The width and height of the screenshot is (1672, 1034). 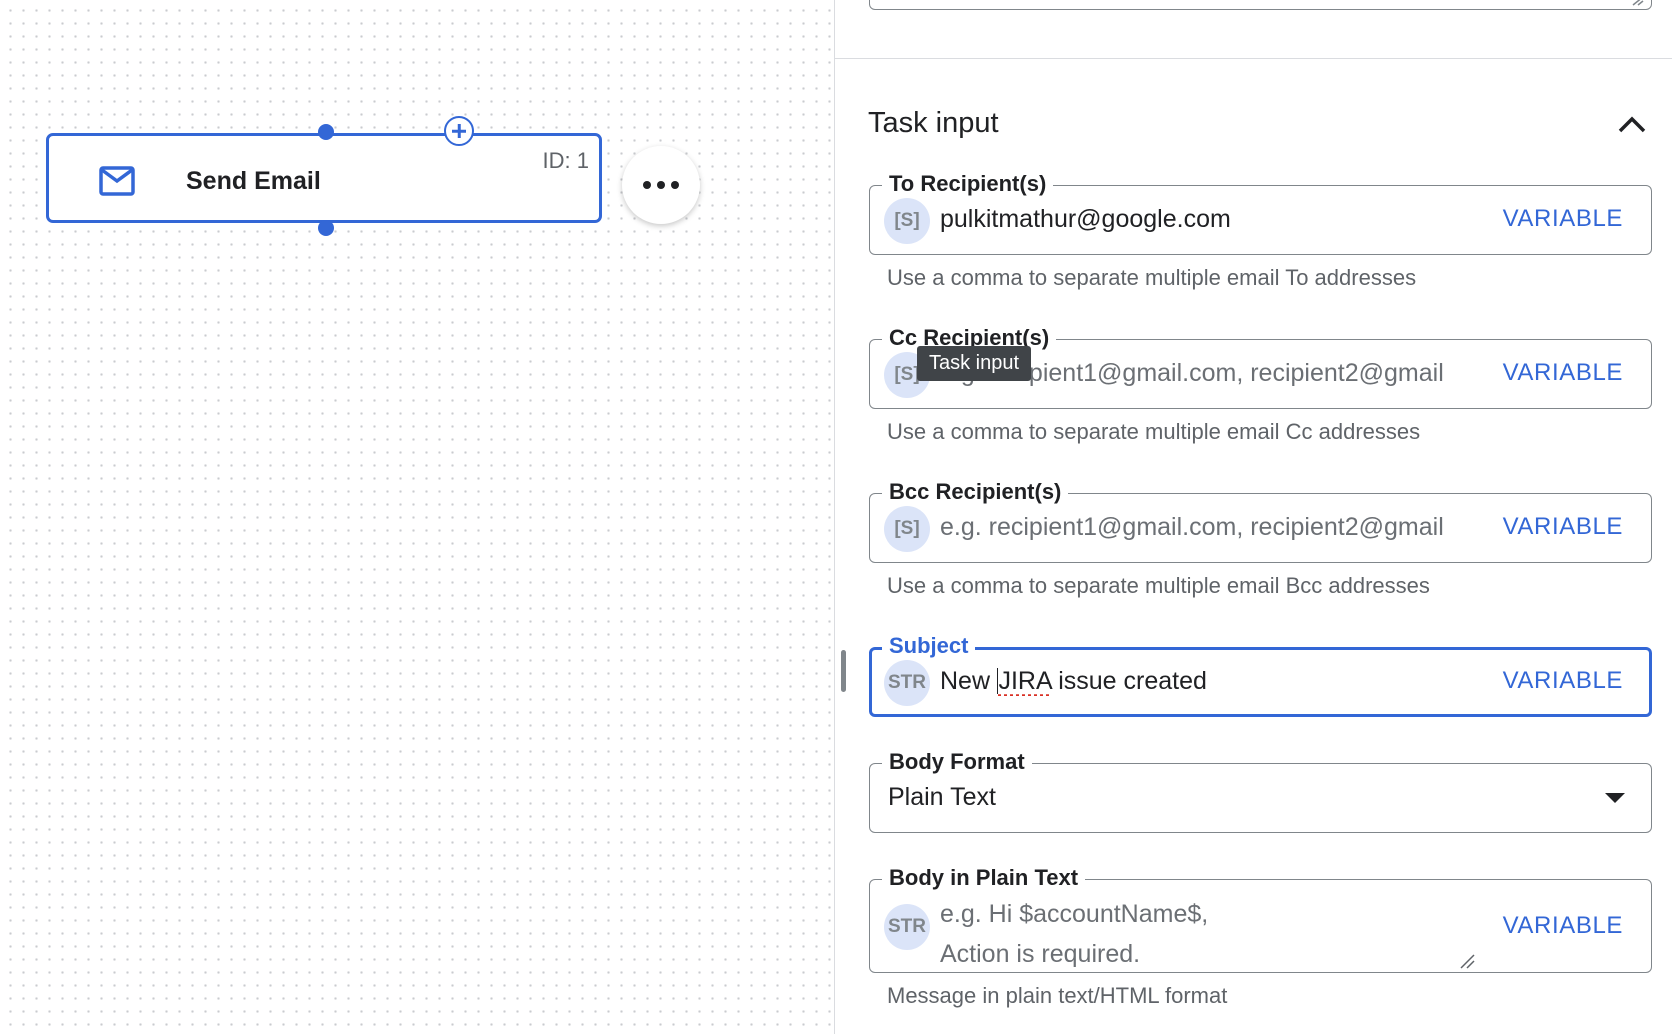 What do you see at coordinates (1210, 681) in the screenshot?
I see `subject-input: New JIRA issue created` at bounding box center [1210, 681].